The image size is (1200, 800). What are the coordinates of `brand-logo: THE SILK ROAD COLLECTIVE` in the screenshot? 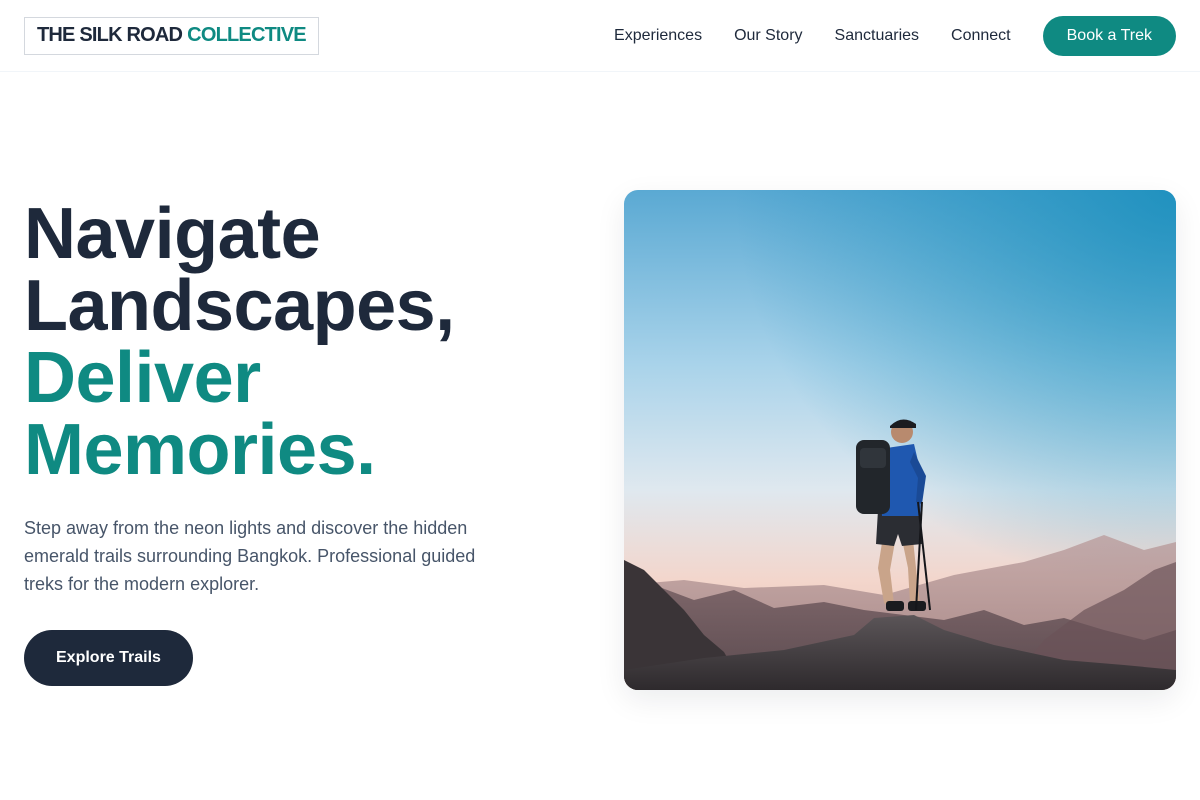 It's located at (171, 35).